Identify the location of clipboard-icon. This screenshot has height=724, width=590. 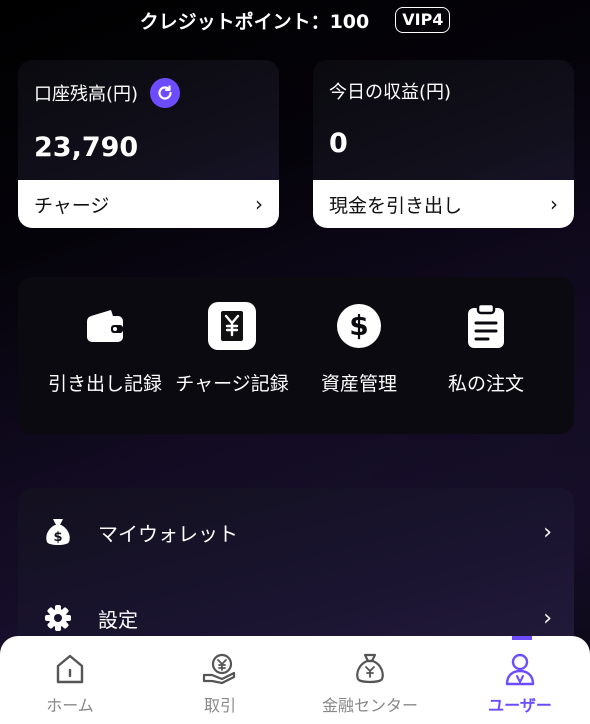
(486, 326).